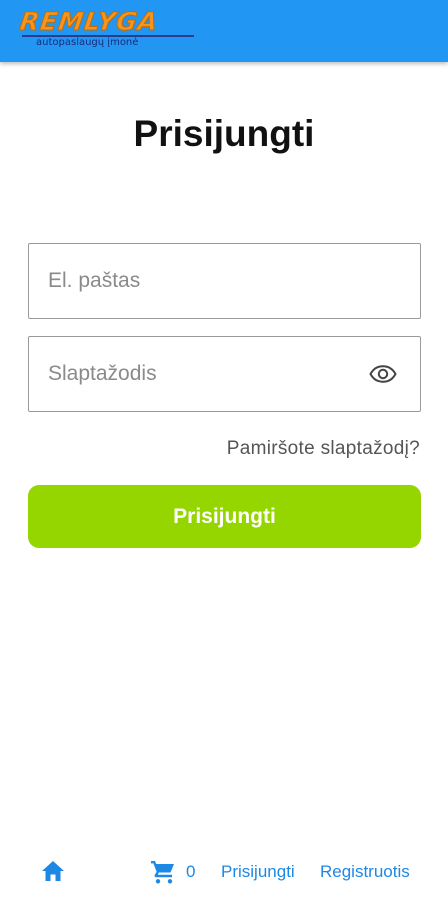  I want to click on login-submit-button: Prisijungti, so click(224, 516).